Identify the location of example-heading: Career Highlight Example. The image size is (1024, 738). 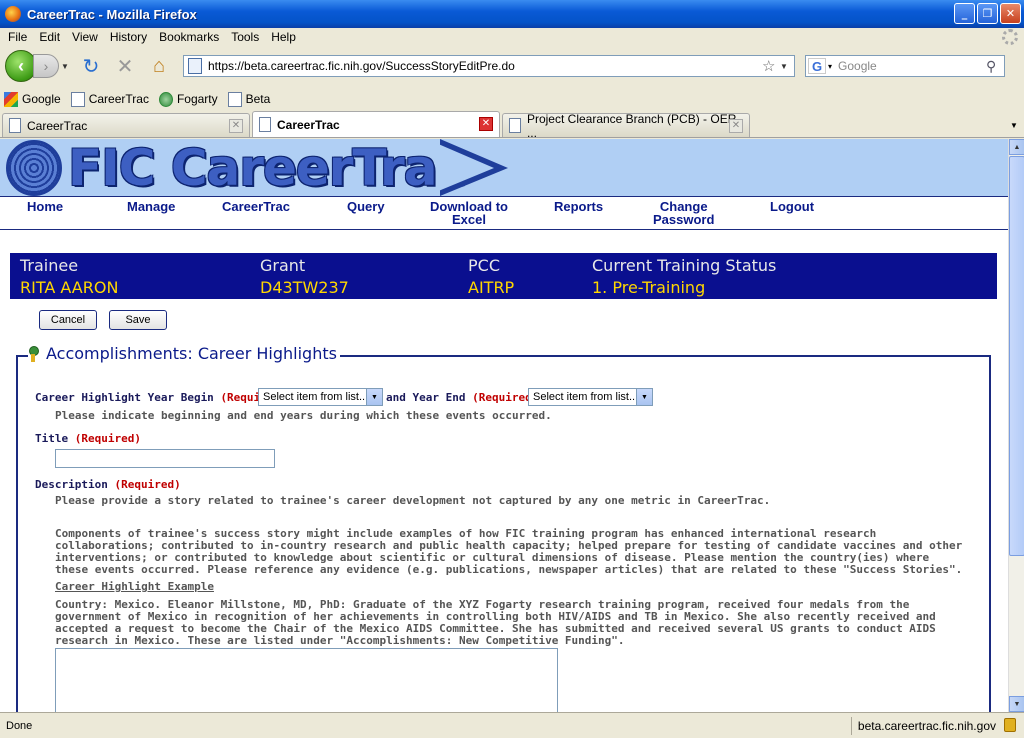
(134, 586).